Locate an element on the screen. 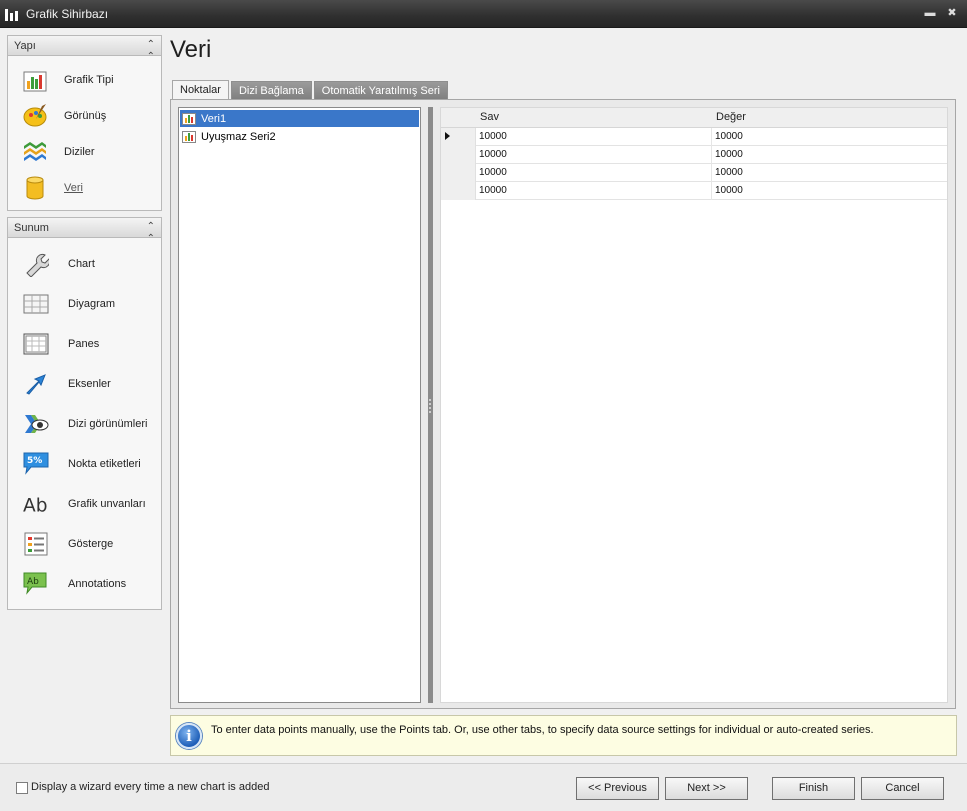  series-item: Veri1 is located at coordinates (299, 118).